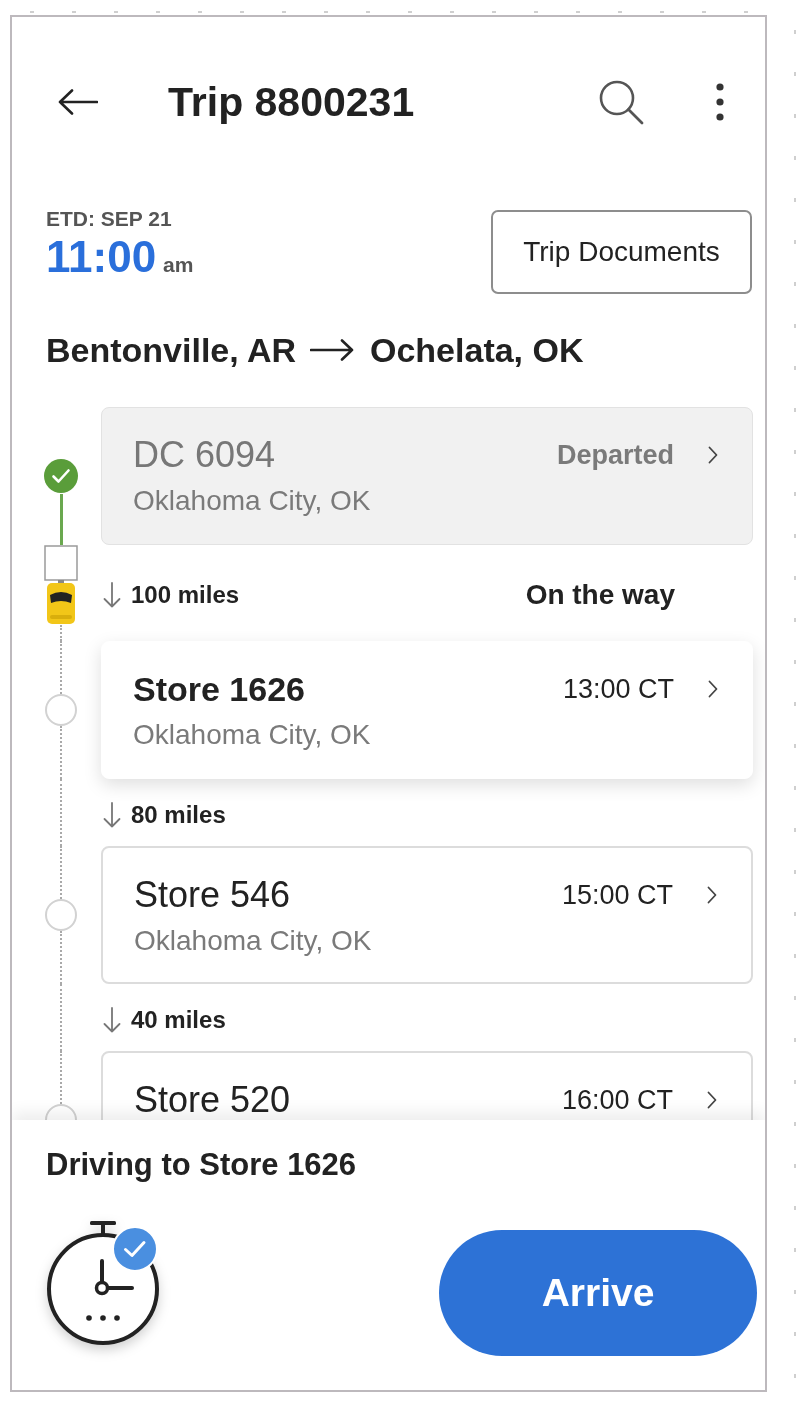  What do you see at coordinates (178, 1019) in the screenshot?
I see `leg-distance: 40 miles` at bounding box center [178, 1019].